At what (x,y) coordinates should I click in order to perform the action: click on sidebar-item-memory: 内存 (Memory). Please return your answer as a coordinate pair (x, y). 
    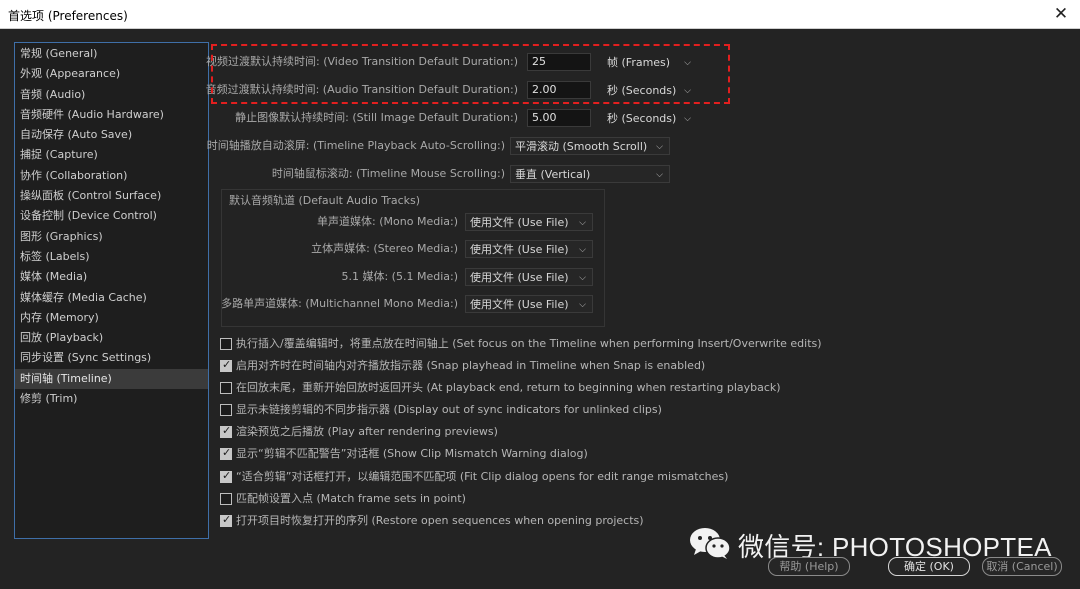
    Looking at the image, I should click on (111, 318).